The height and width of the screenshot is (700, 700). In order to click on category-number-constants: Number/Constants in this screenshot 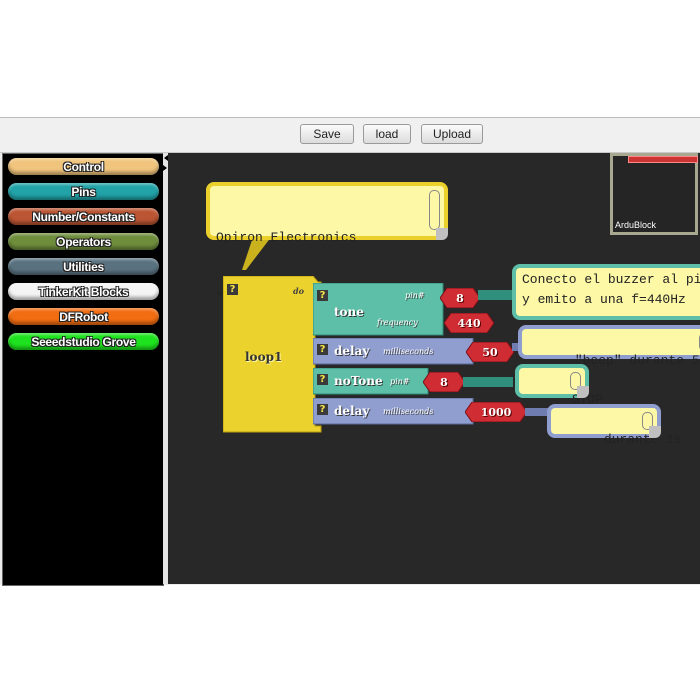, I will do `click(83, 216)`.